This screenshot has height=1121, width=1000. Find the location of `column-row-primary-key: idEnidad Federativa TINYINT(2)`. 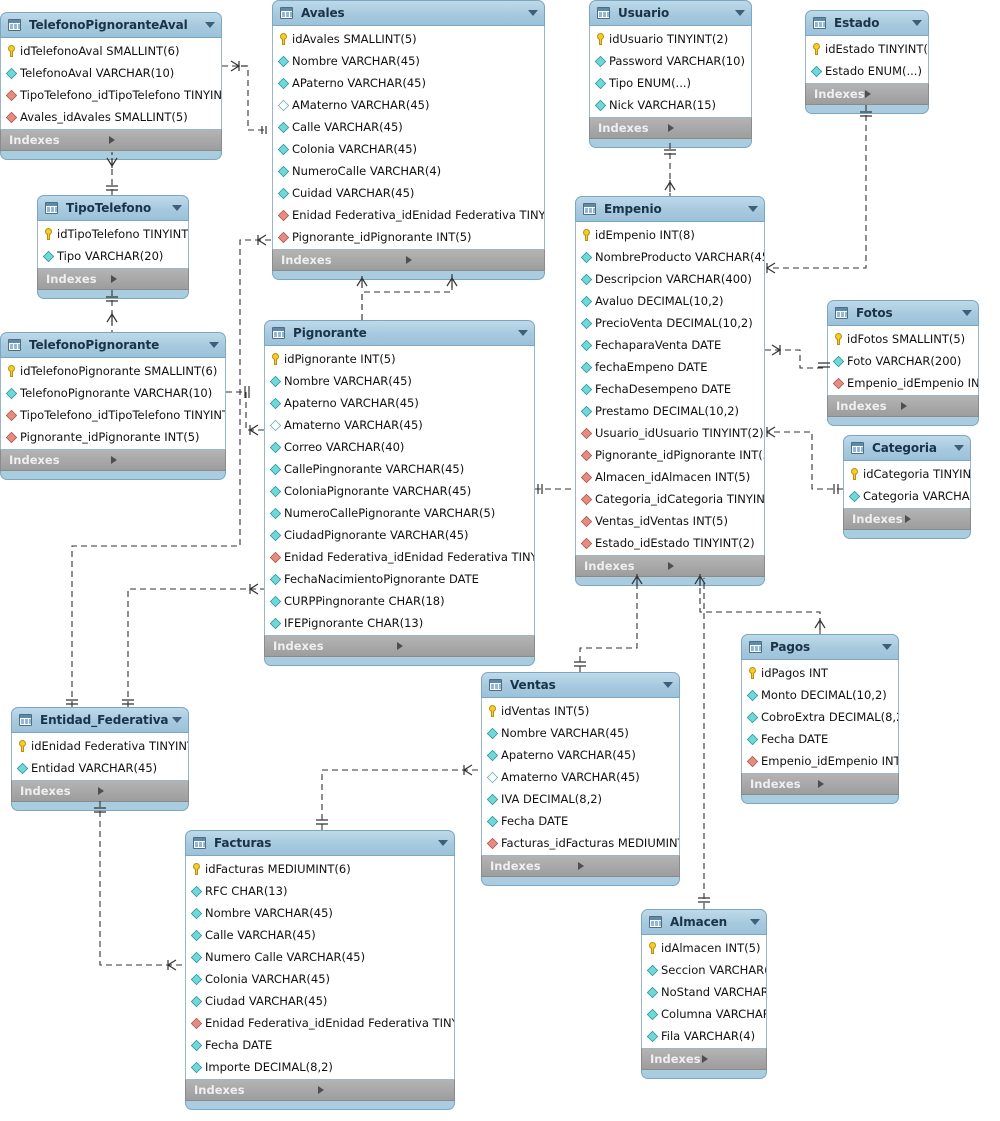

column-row-primary-key: idEnidad Federativa TINYINT(2) is located at coordinates (100, 746).